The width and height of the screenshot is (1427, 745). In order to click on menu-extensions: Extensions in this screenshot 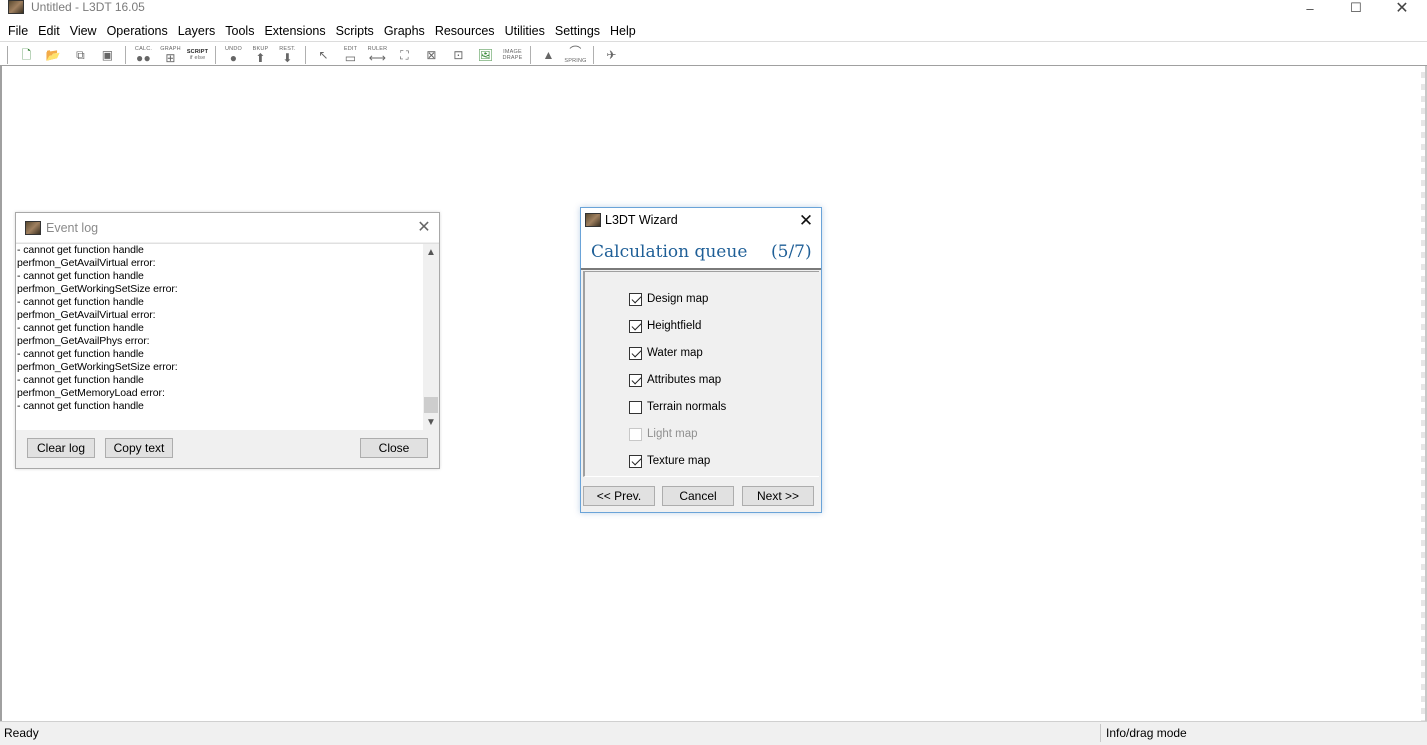, I will do `click(294, 31)`.